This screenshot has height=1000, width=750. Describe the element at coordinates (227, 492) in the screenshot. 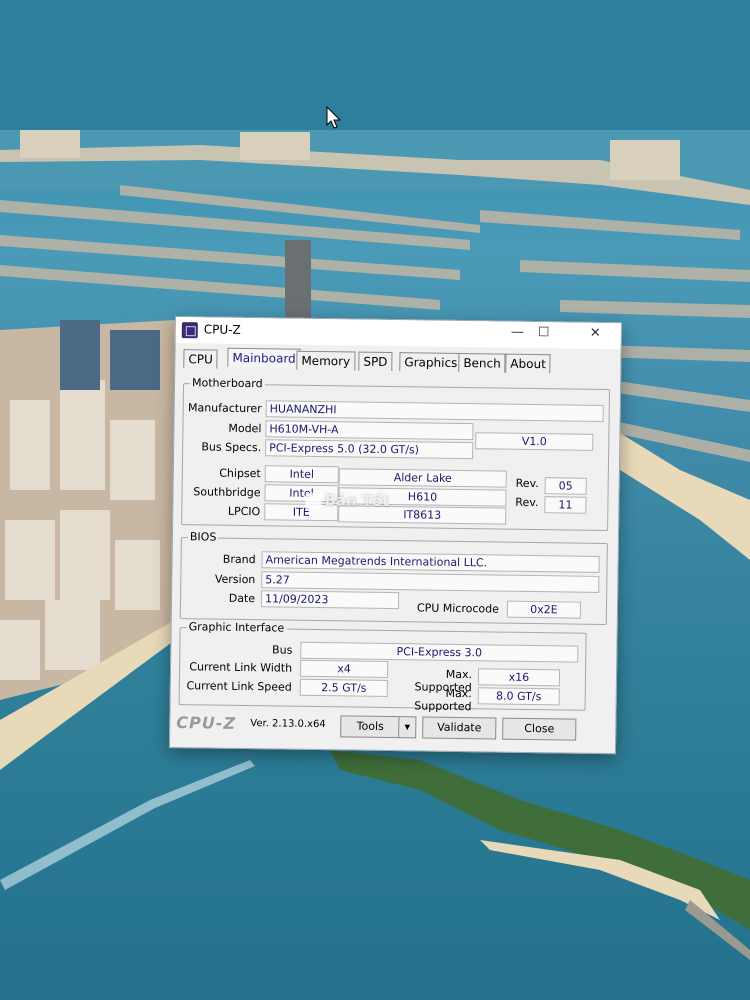

I see `southbridge-label: Southbridge` at that location.